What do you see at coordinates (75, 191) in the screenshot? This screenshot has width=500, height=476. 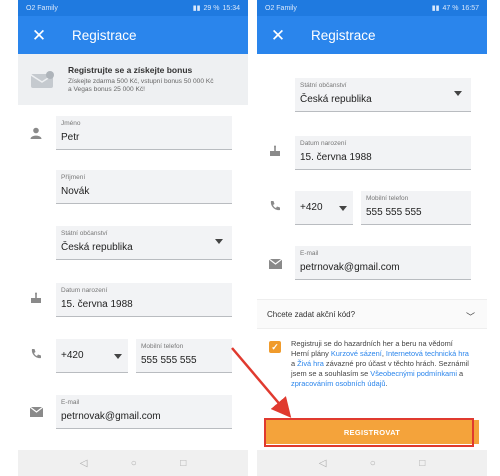 I see `last-name-value: Novák` at bounding box center [75, 191].